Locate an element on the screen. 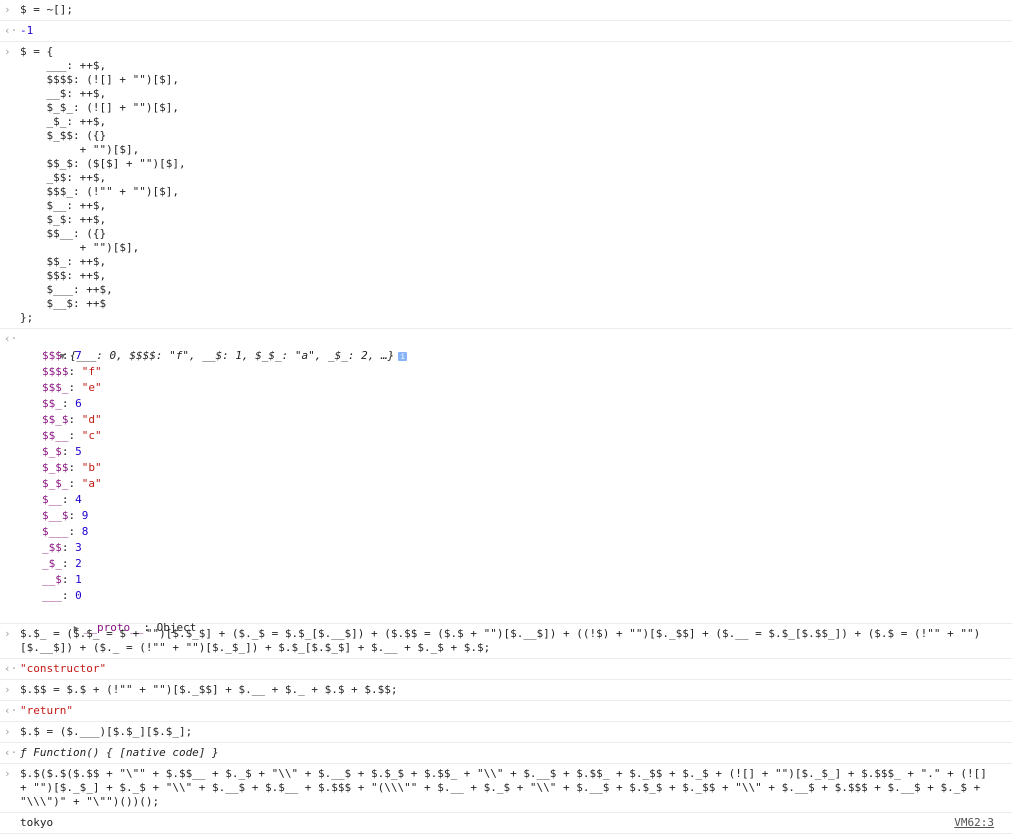  source-link: VM62:3 is located at coordinates (974, 823).